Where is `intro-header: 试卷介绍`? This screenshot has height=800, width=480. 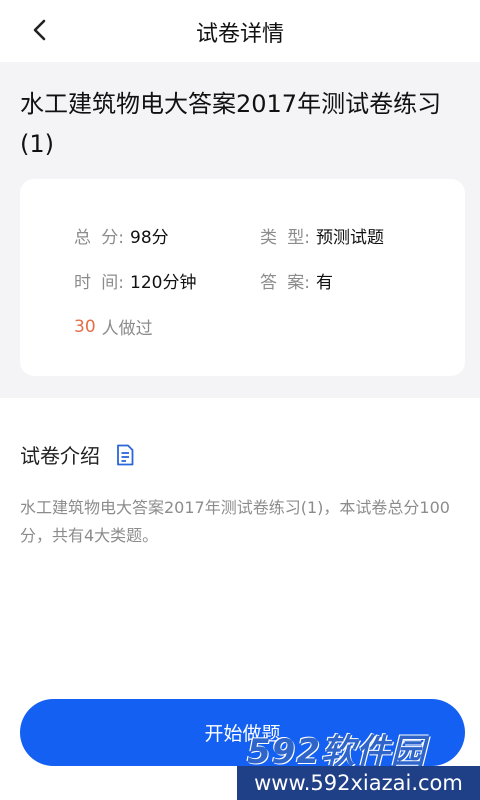 intro-header: 试卷介绍 is located at coordinates (77, 454).